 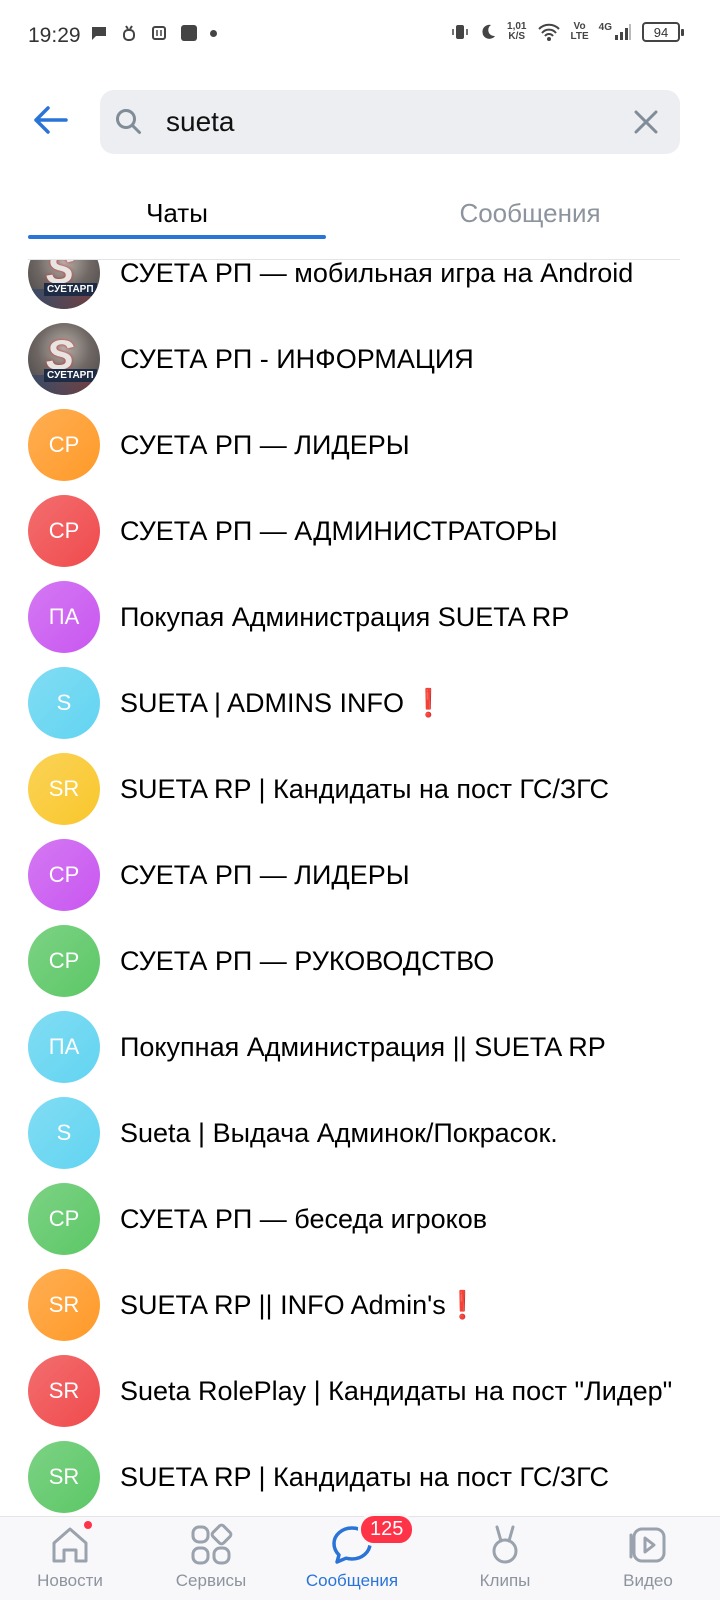 I want to click on chat-title: СУЕТА РП - ИНФОРМАЦИЯ, so click(x=400, y=359).